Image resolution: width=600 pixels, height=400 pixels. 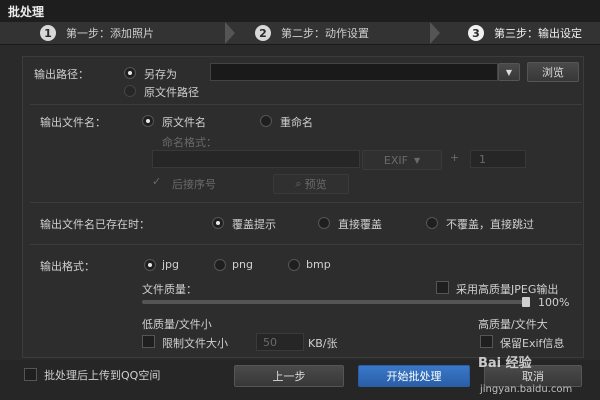 I want to click on limit-size-label: 限制文件大小, so click(x=195, y=343).